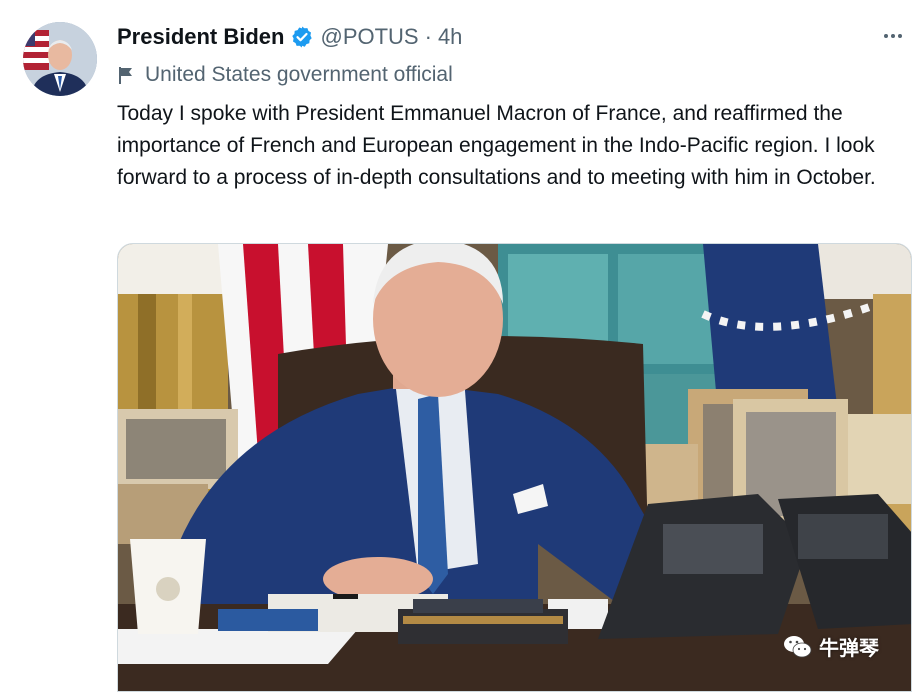 This screenshot has width=920, height=692. I want to click on more-options-icon, so click(893, 36).